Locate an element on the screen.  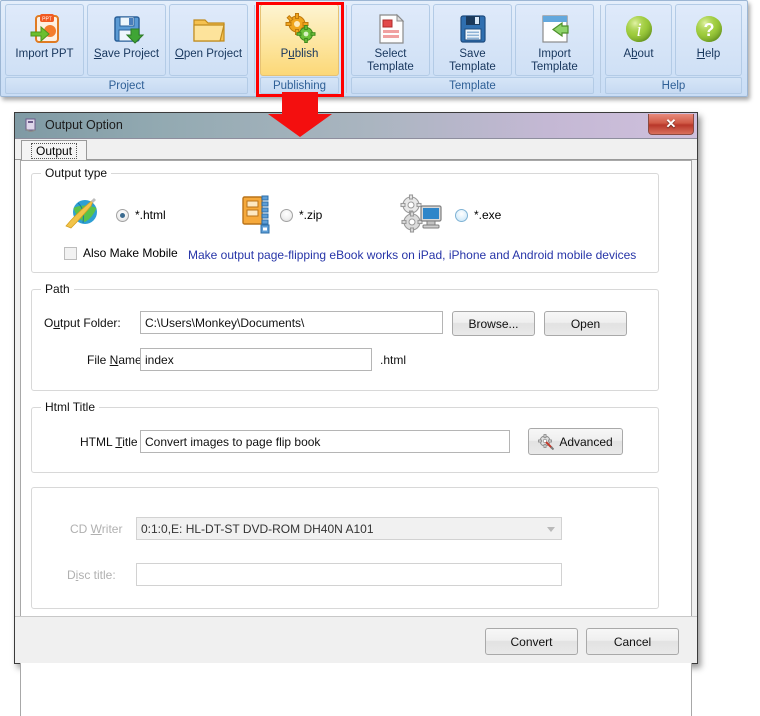
about-label: About is located at coordinates (638, 54).